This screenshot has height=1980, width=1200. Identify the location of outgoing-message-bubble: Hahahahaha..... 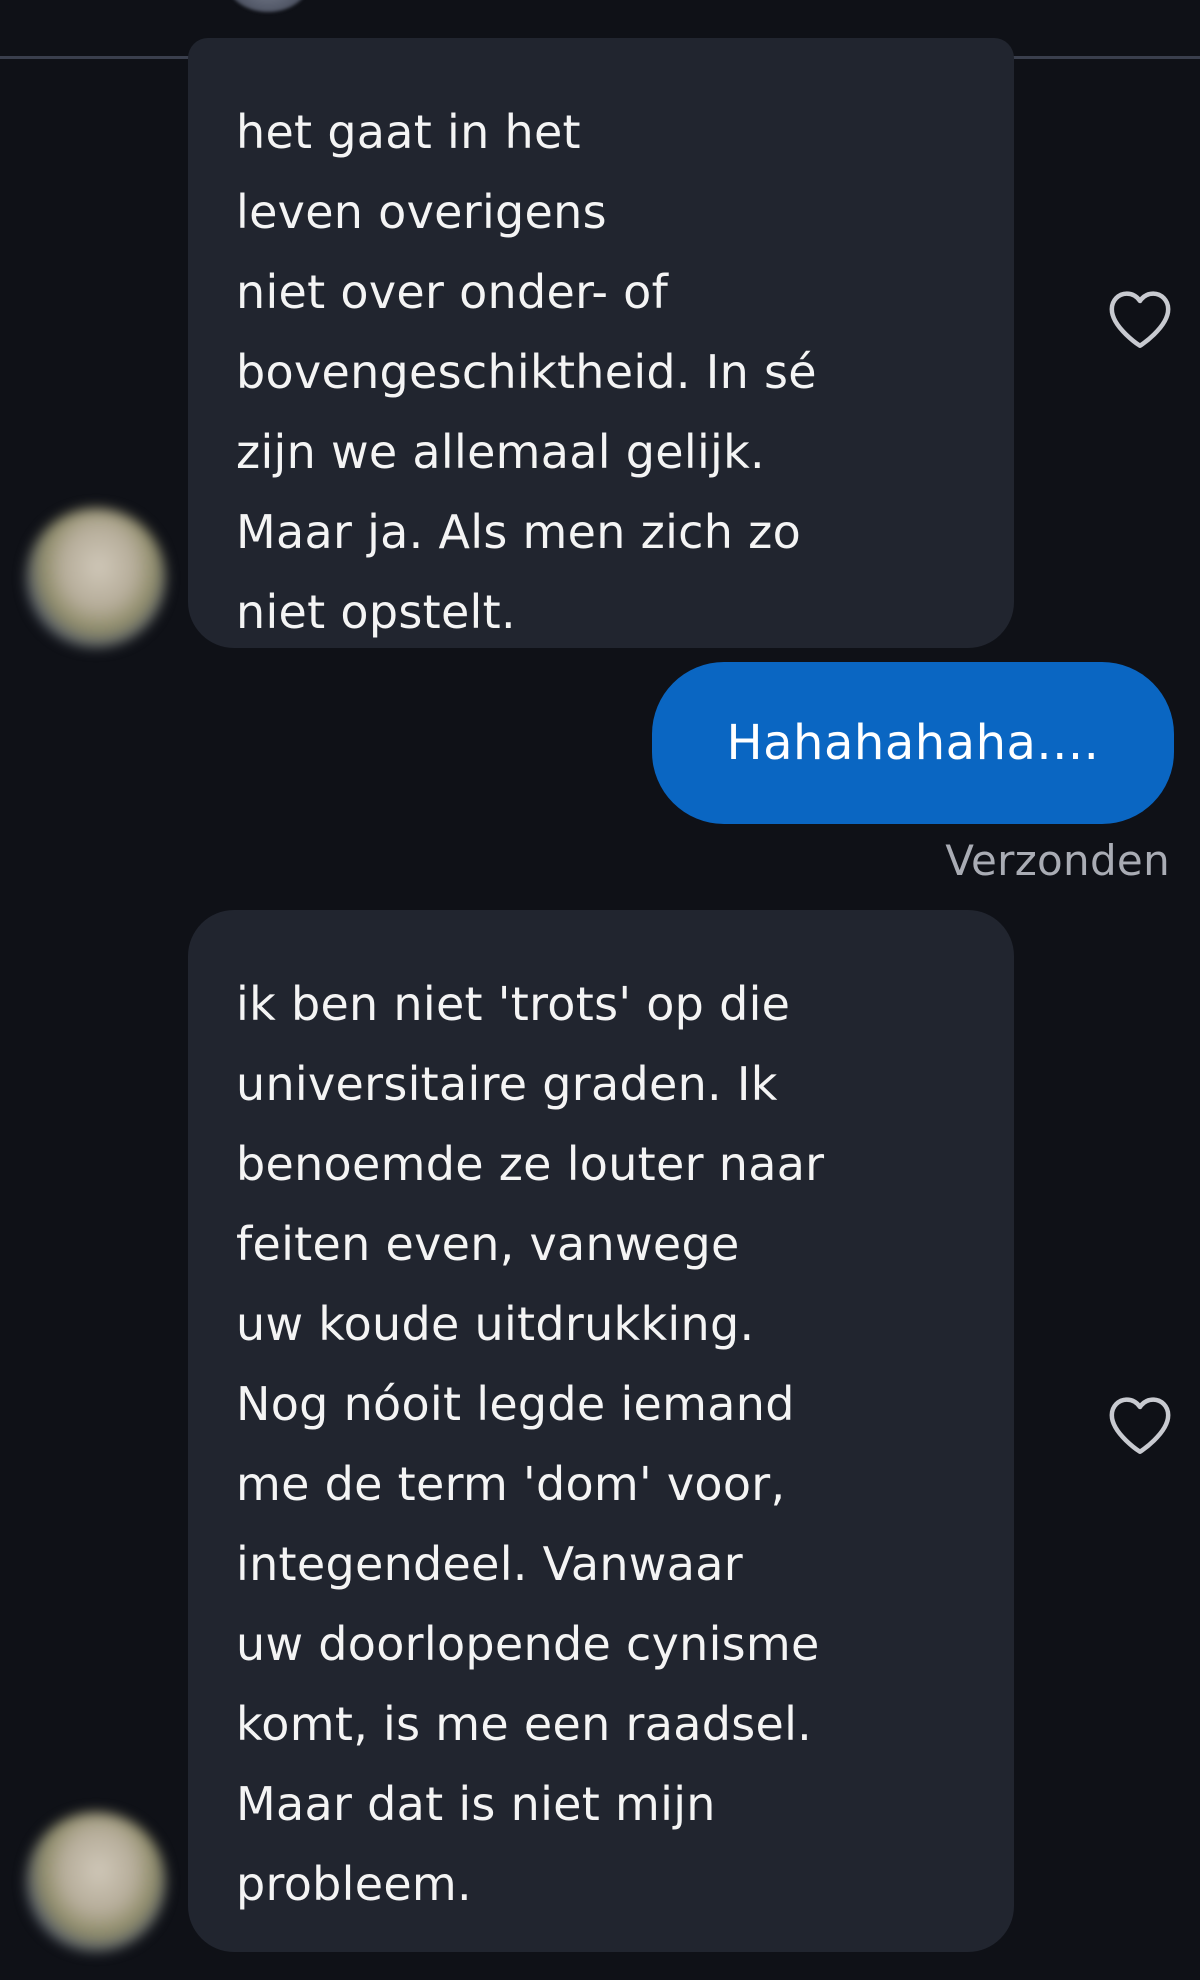
(913, 743).